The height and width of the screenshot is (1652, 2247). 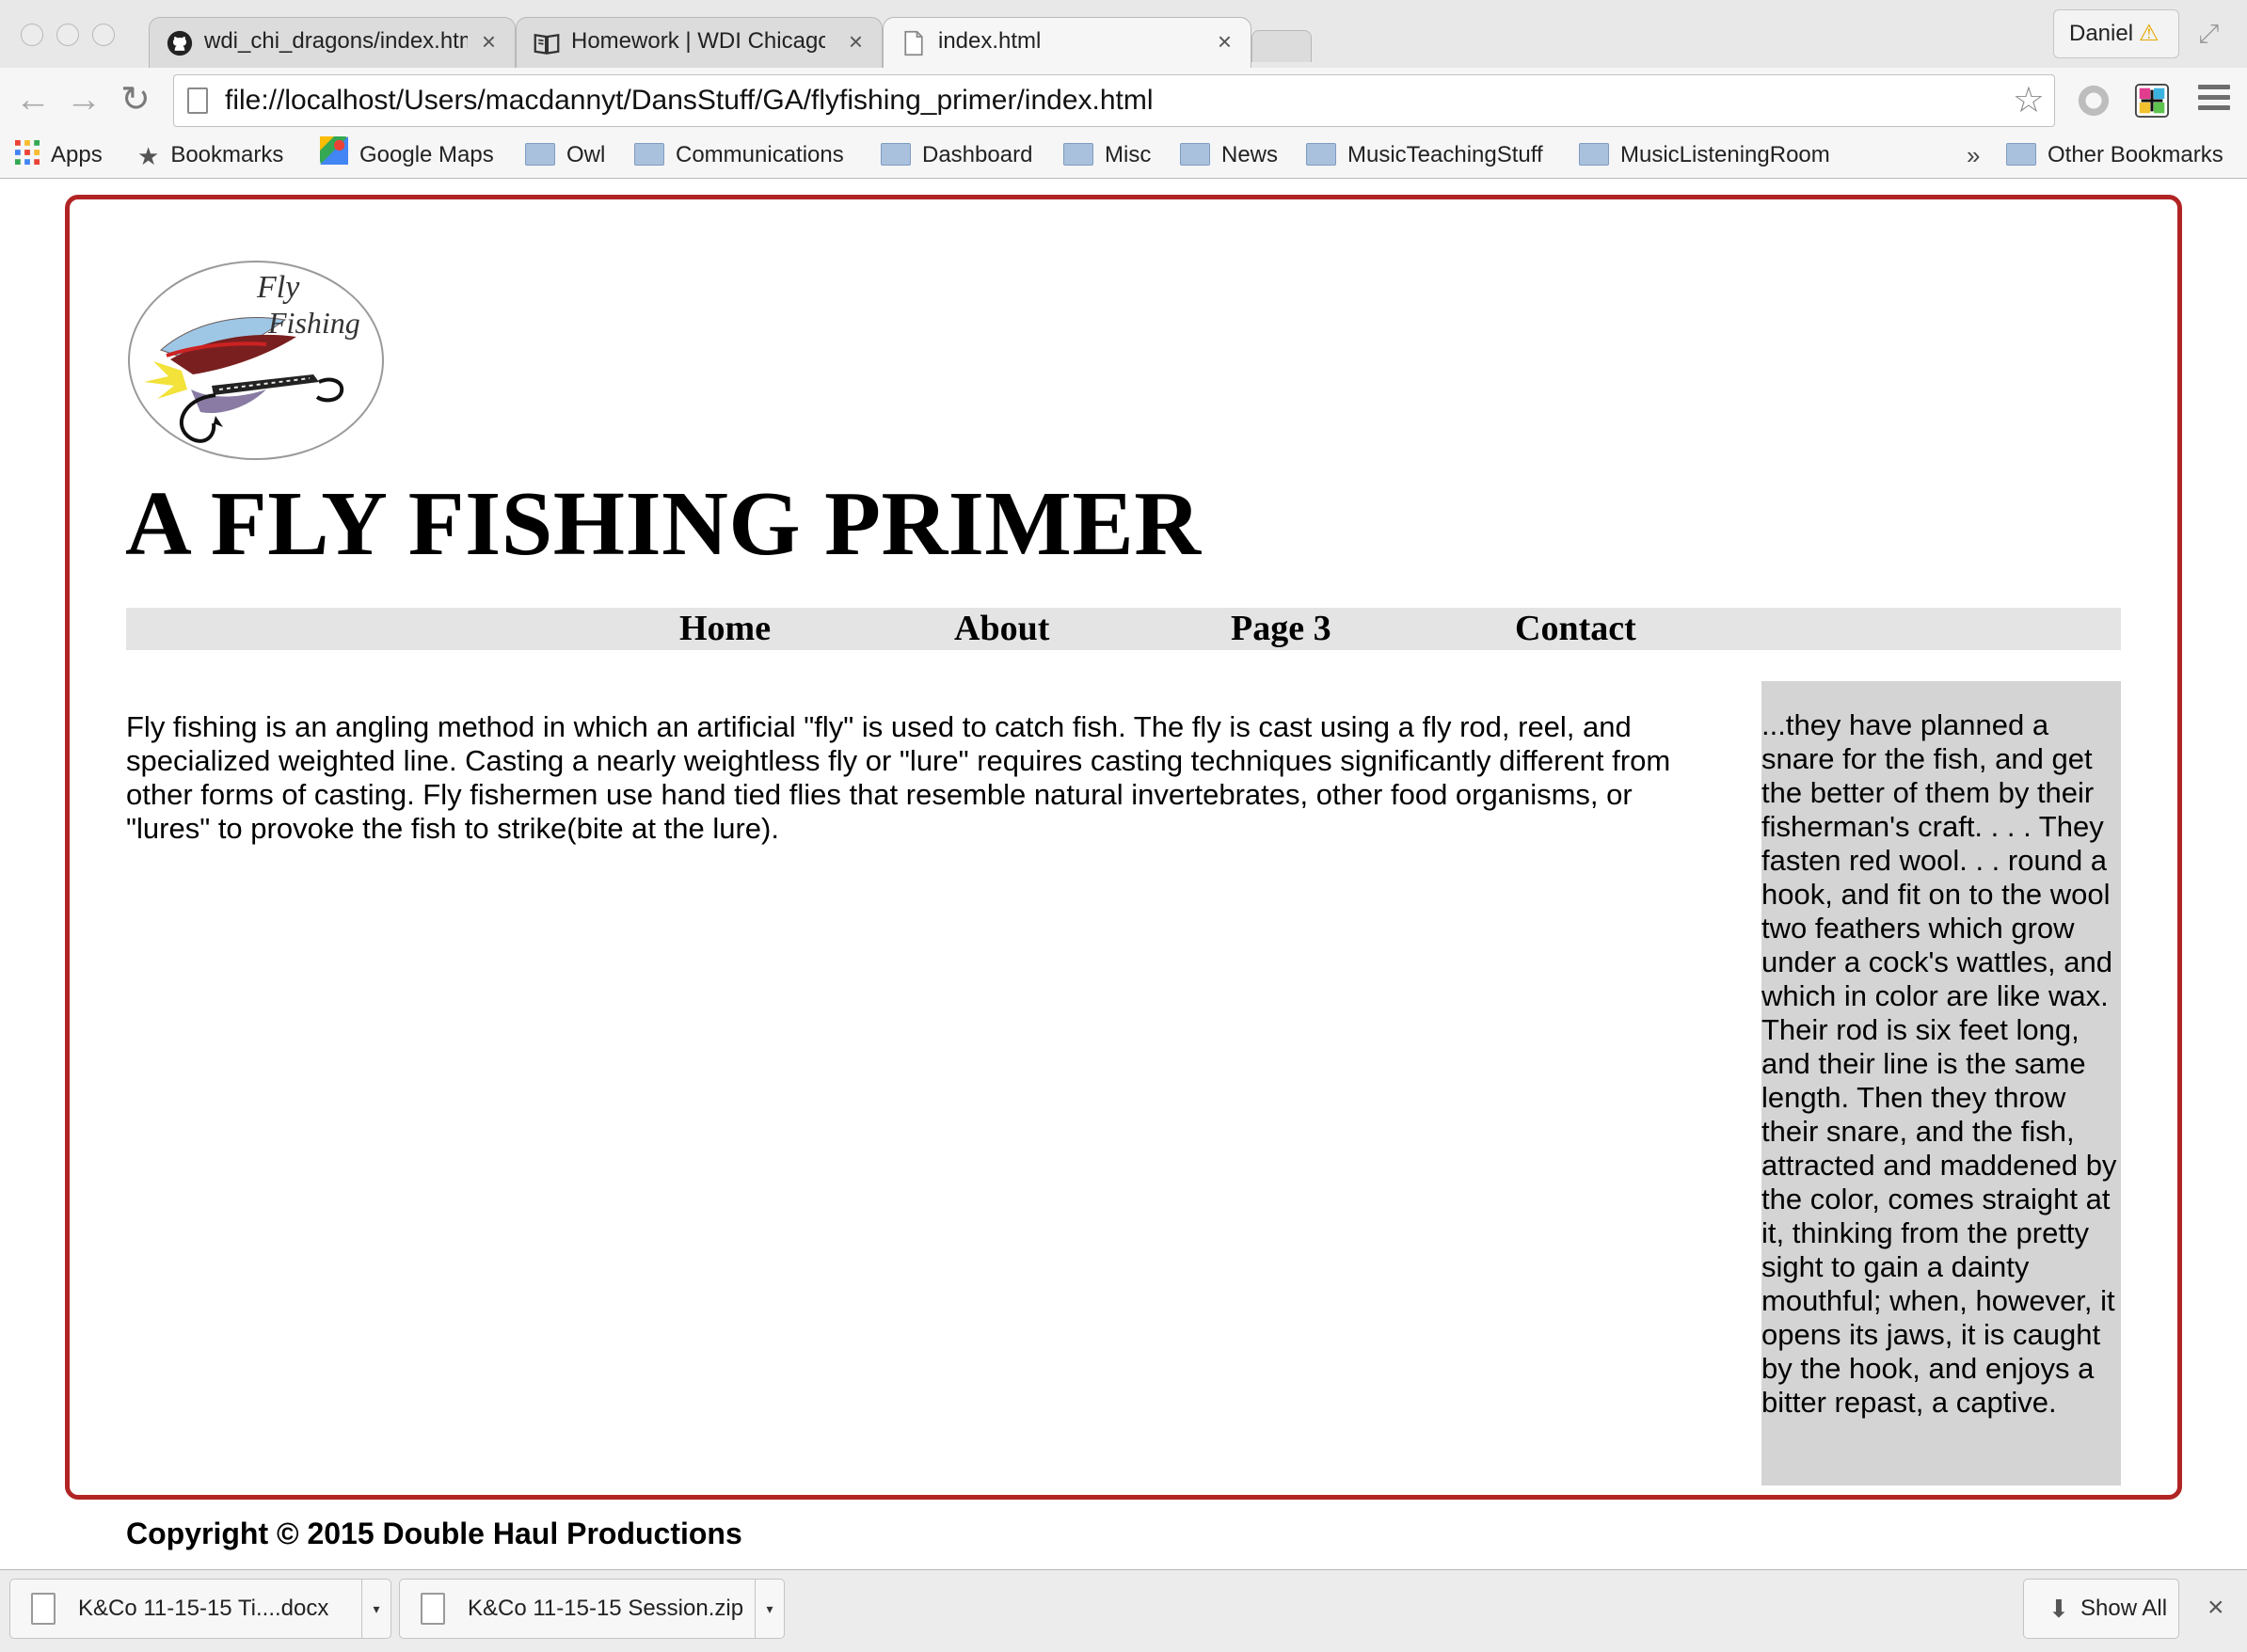 I want to click on download-item-zip: K&Co 11-15-15 Session.zip ▾, so click(x=592, y=1609).